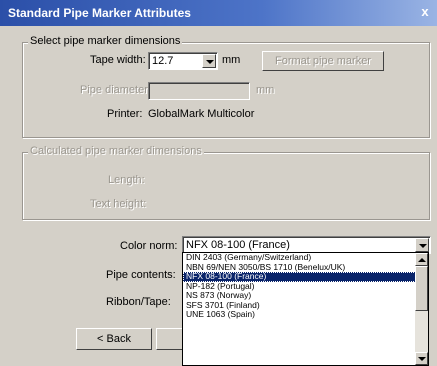  What do you see at coordinates (105, 41) in the screenshot?
I see `dimensions-legend: Select pipe marker dimensions` at bounding box center [105, 41].